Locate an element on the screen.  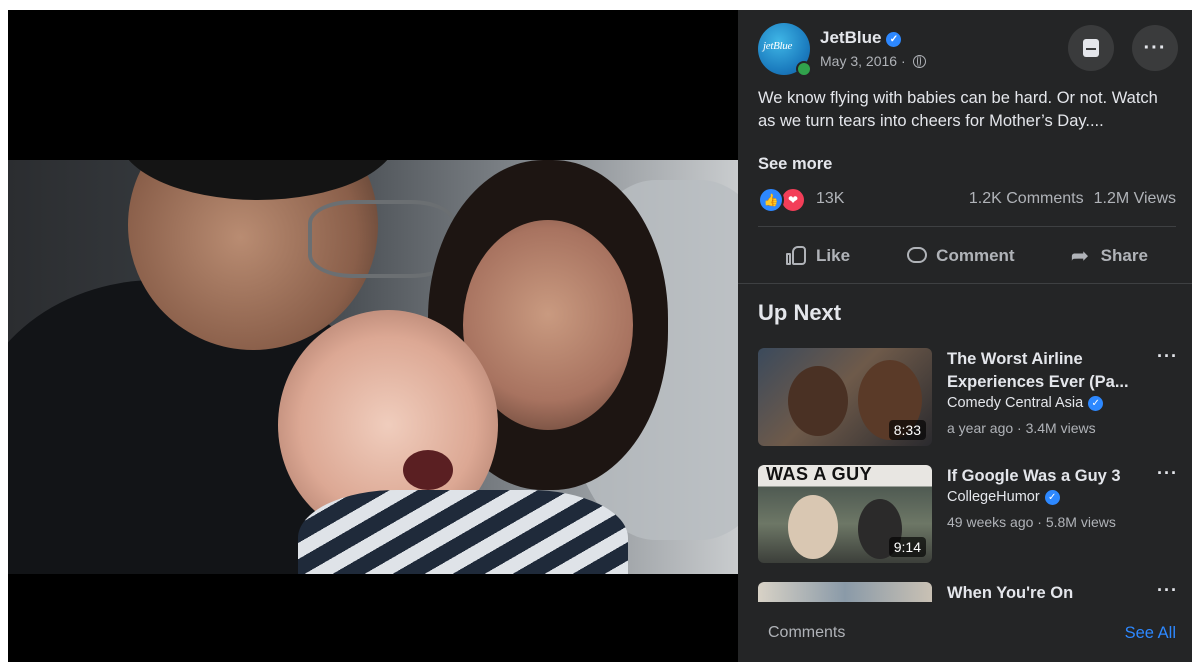
globe-icon is located at coordinates (919, 61).